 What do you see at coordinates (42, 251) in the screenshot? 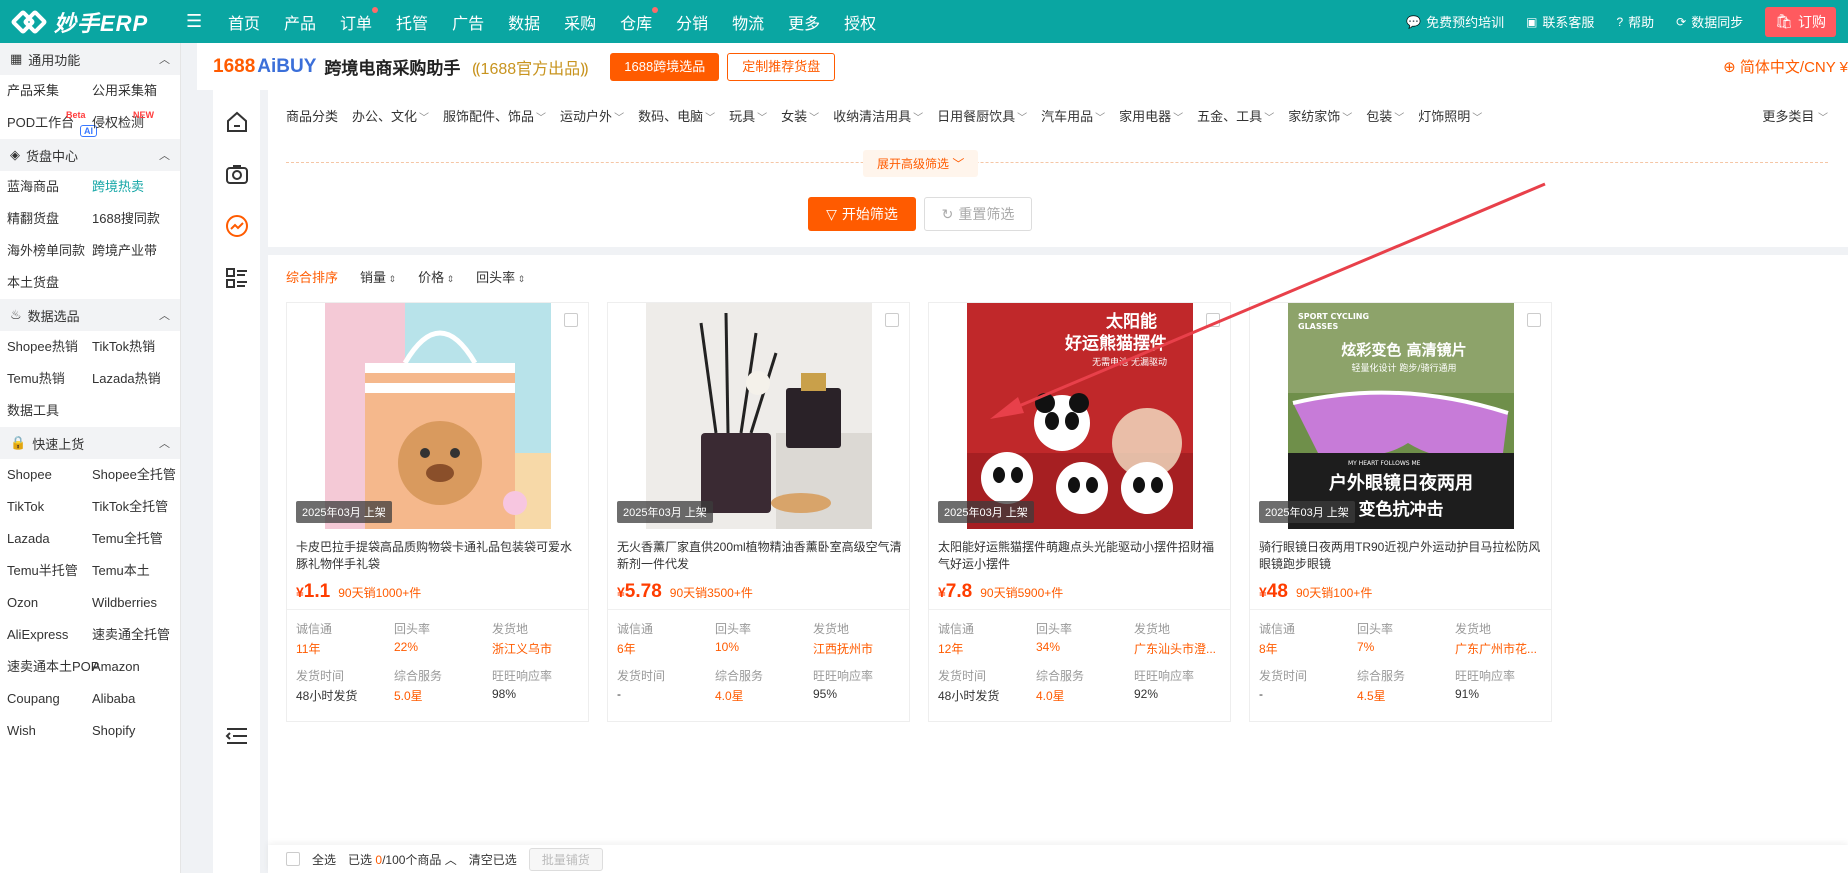
I see `sidebar-item: 海外榜单同款` at bounding box center [42, 251].